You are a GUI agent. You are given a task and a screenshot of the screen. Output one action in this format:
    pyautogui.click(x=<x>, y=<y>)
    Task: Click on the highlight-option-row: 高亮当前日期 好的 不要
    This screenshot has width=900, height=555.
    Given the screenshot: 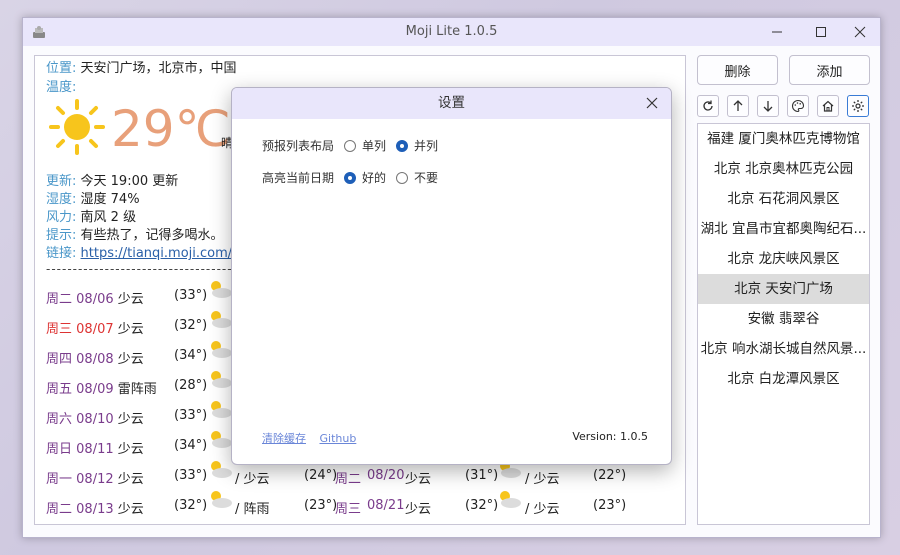 What is the action you would take?
    pyautogui.click(x=355, y=177)
    